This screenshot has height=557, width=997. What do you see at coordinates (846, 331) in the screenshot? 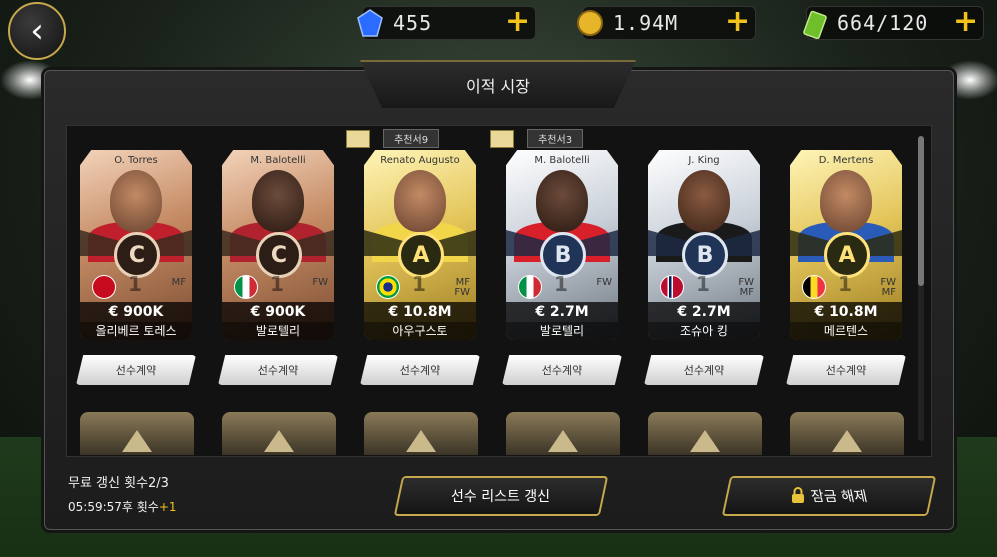
I see `player-korean-name: 메르텐스` at bounding box center [846, 331].